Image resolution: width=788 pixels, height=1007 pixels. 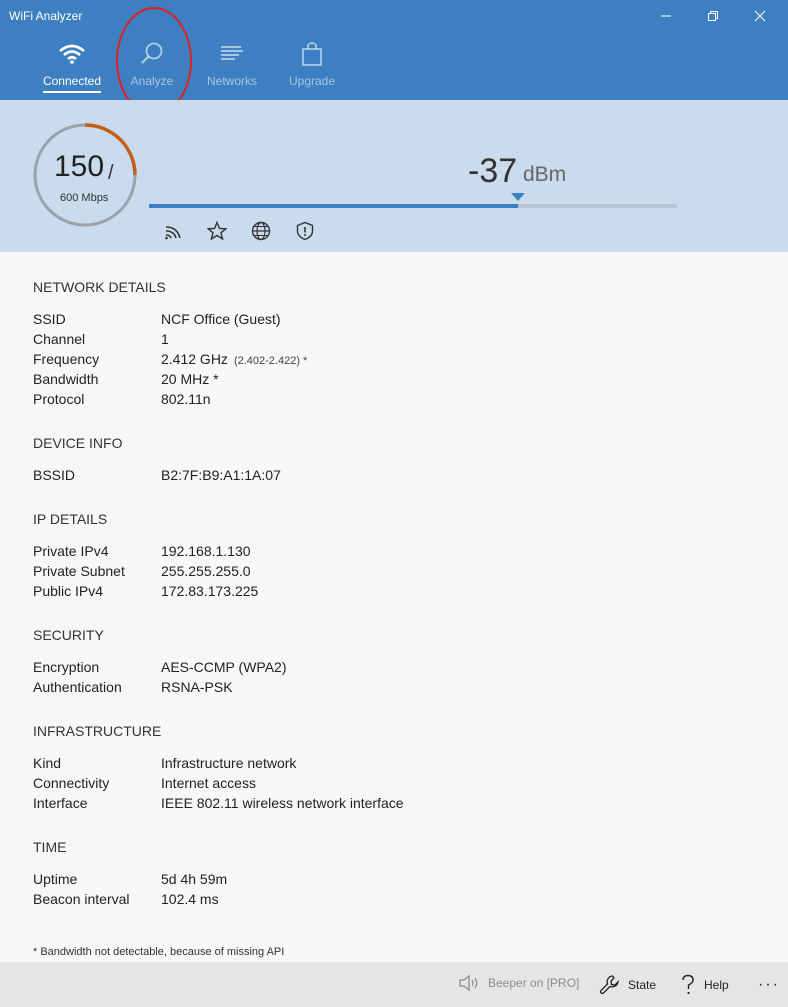 I want to click on question-icon, so click(x=688, y=984).